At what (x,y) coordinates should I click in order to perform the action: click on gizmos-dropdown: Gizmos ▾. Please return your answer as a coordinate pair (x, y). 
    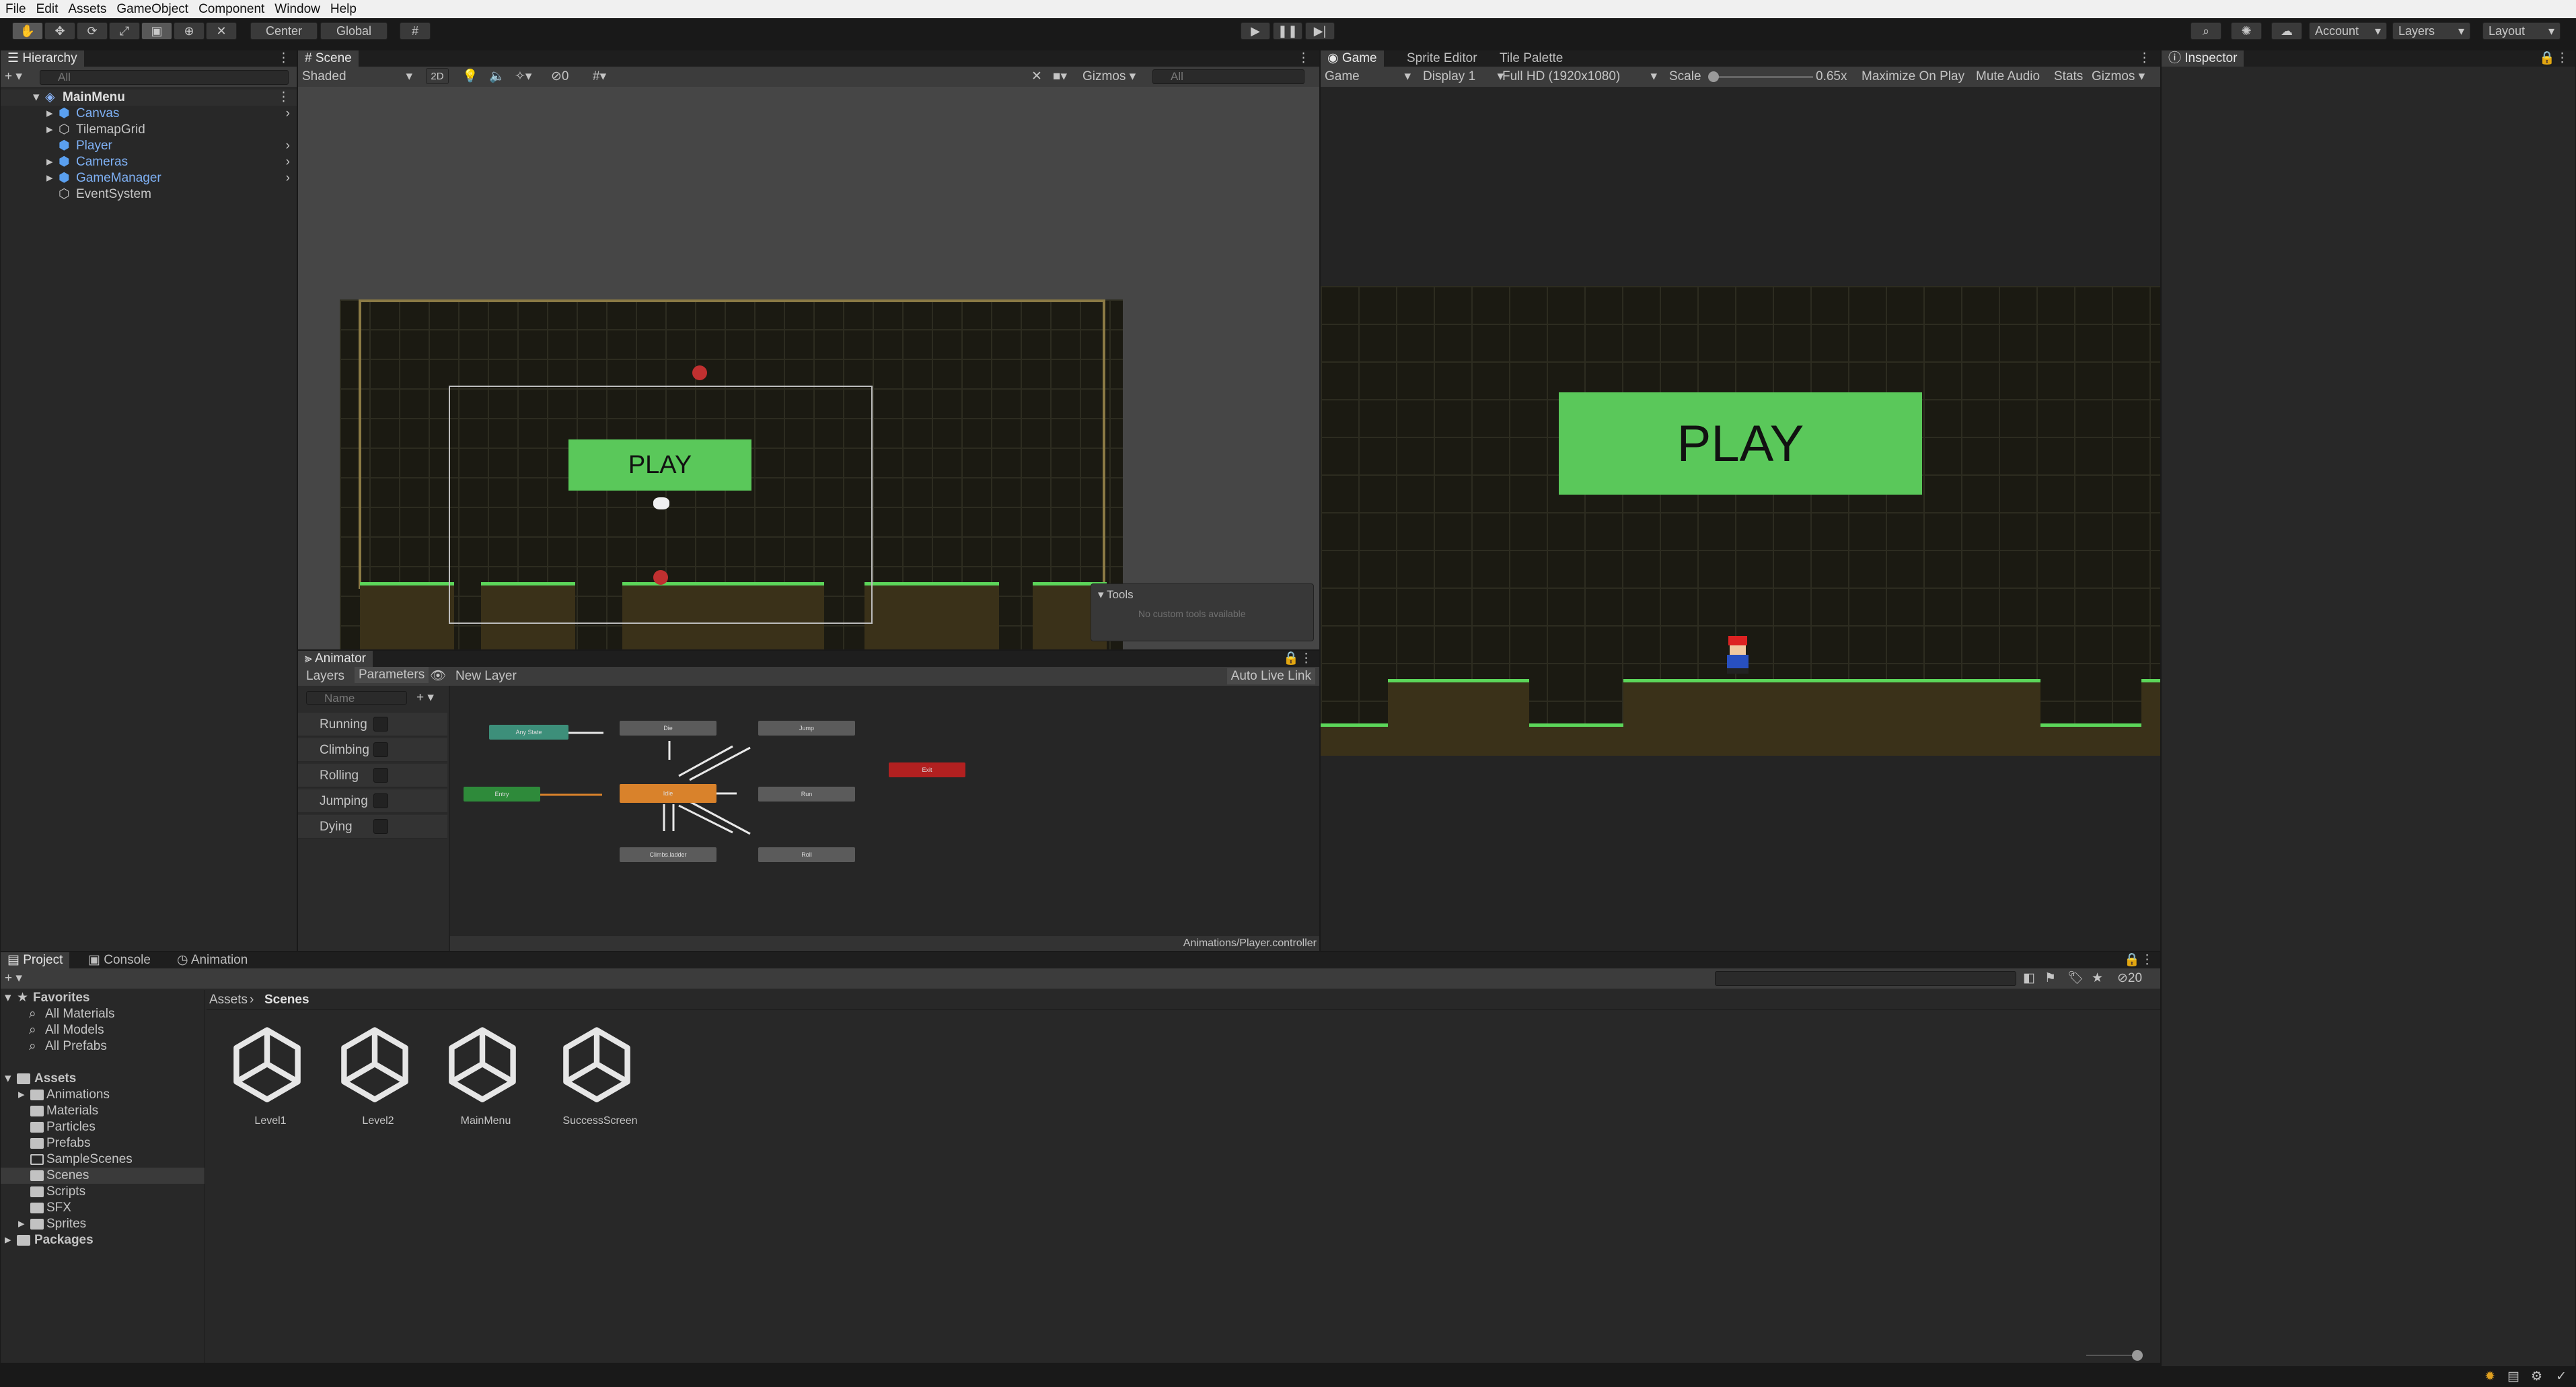
    Looking at the image, I should click on (1112, 77).